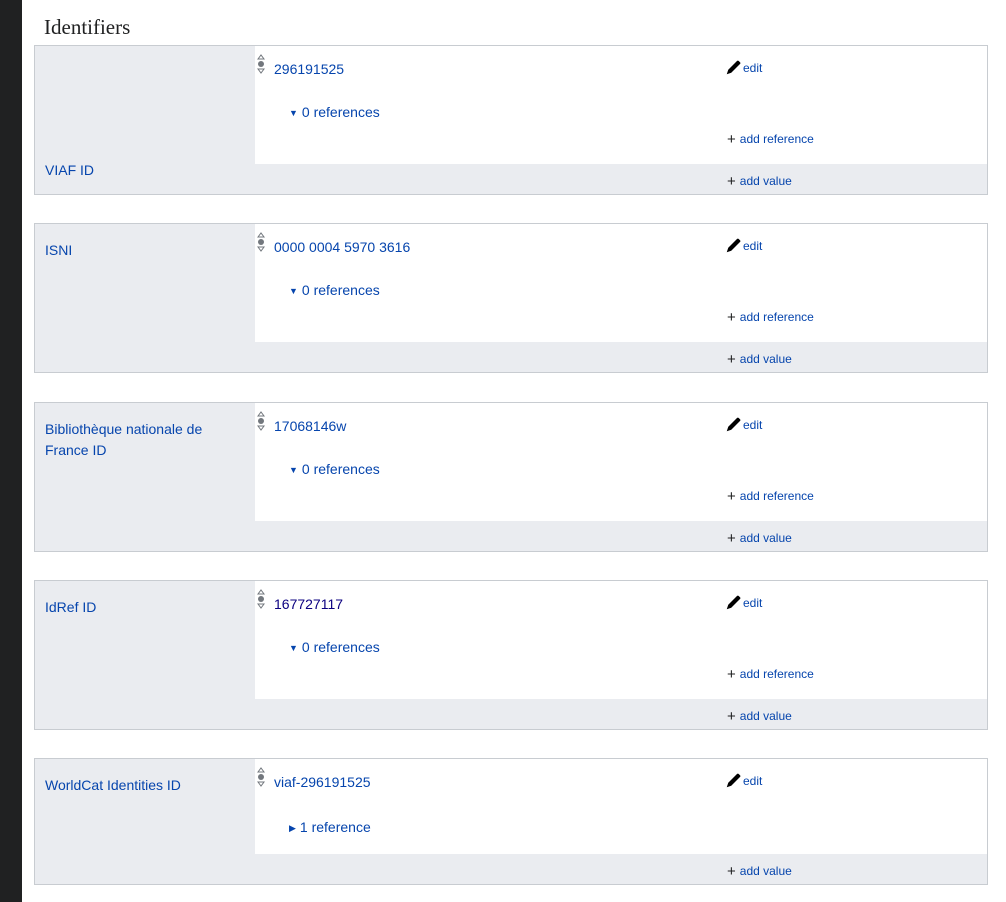  Describe the element at coordinates (310, 426) in the screenshot. I see `value-link: 17068146w` at that location.